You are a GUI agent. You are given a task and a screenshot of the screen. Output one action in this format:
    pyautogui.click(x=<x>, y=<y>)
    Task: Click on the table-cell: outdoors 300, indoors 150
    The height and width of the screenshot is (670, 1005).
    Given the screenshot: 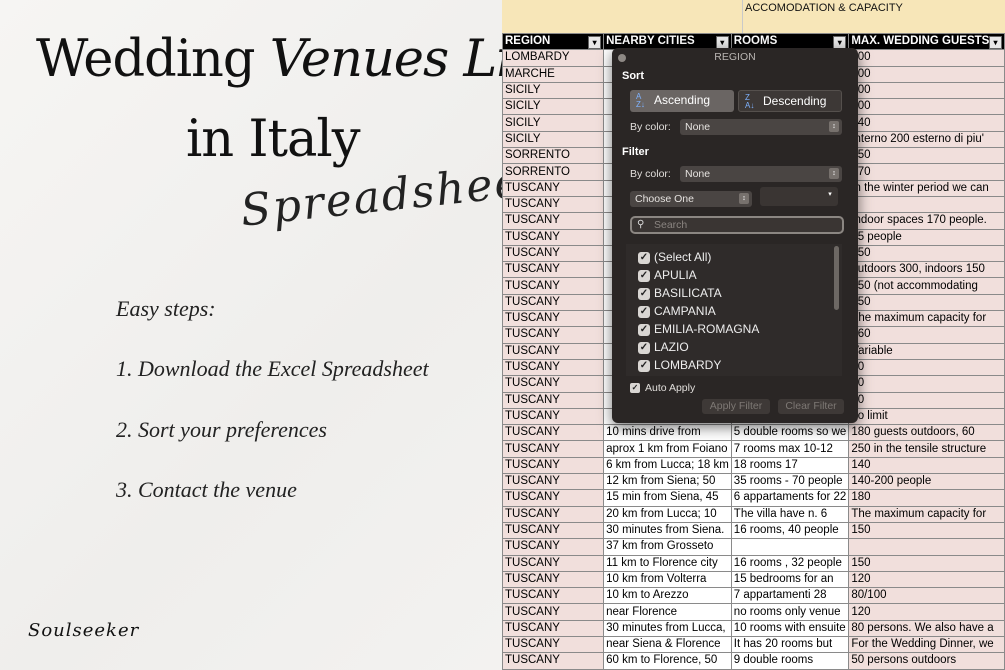 What is the action you would take?
    pyautogui.click(x=926, y=270)
    